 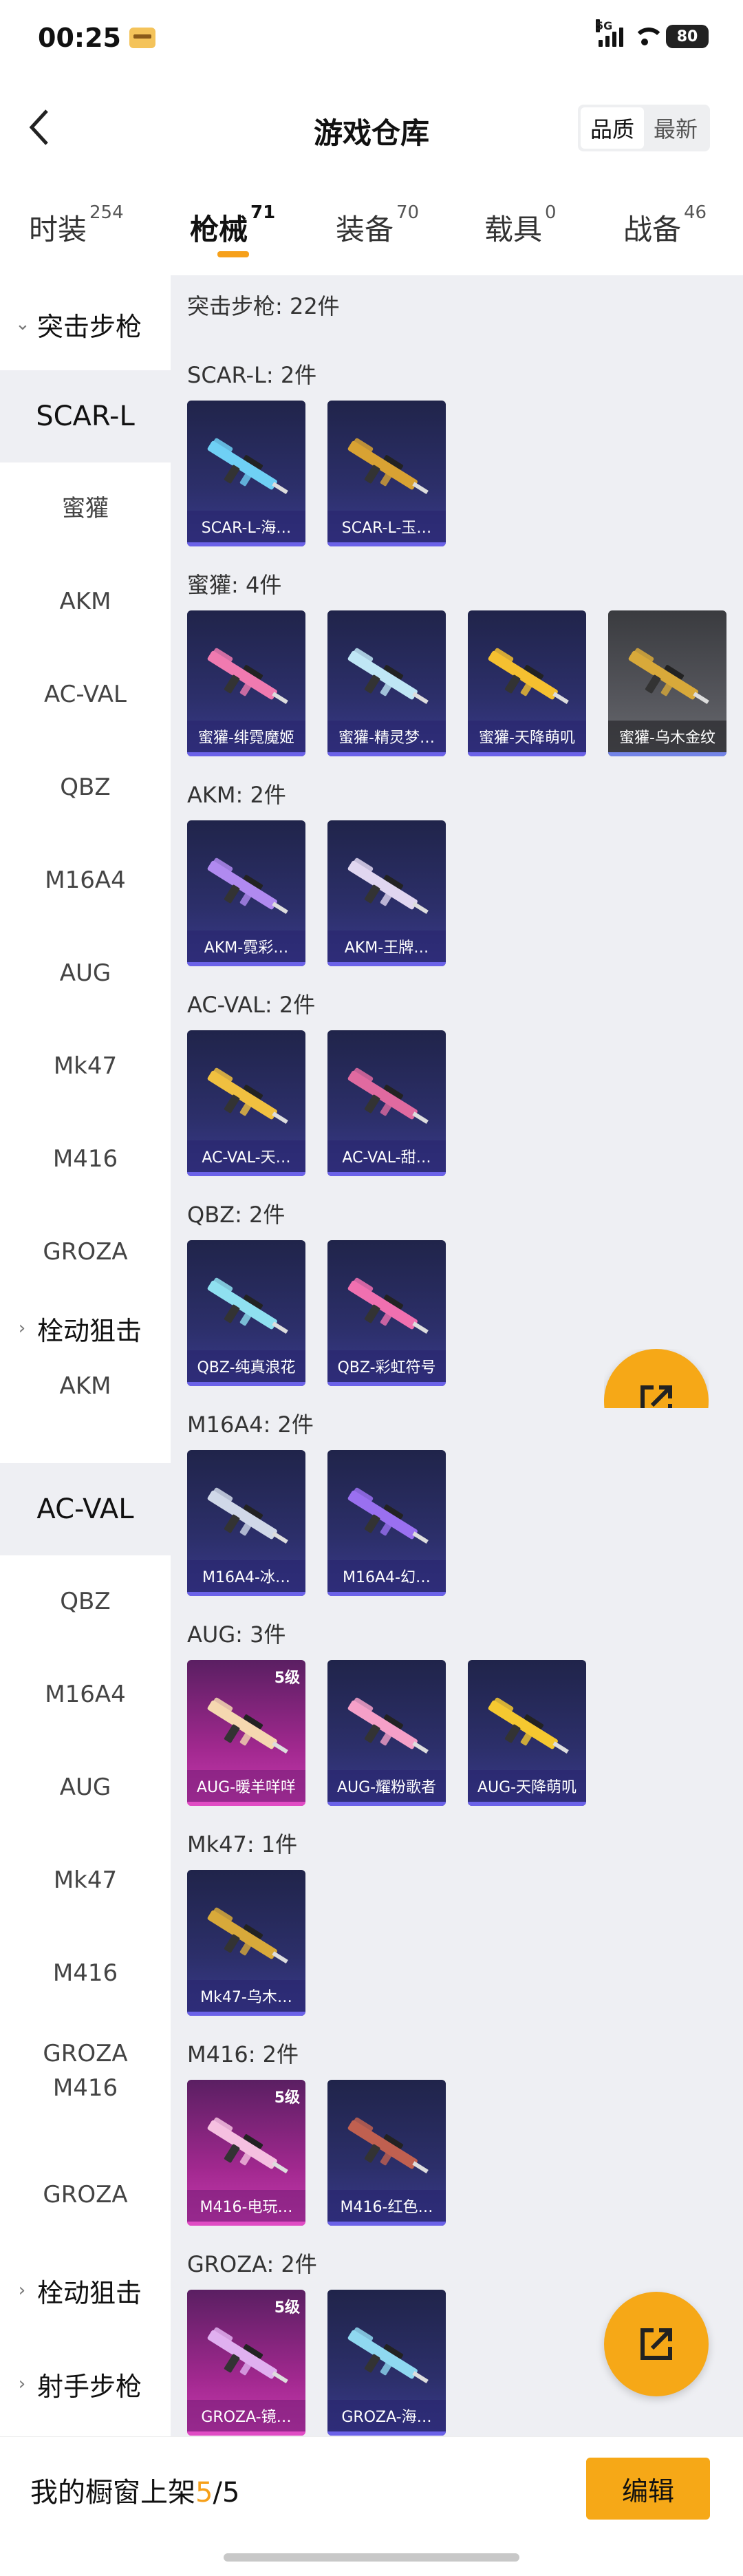 I want to click on section-label: GROZA: 2件, so click(x=252, y=2264).